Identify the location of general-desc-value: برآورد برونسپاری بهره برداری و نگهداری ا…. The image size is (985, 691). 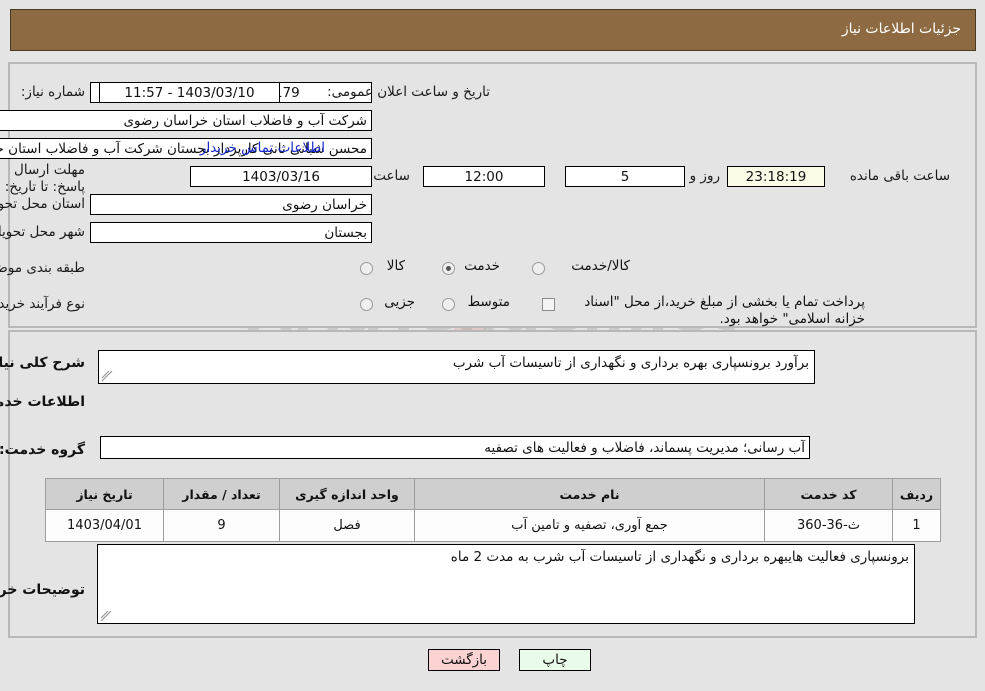
(630, 363).